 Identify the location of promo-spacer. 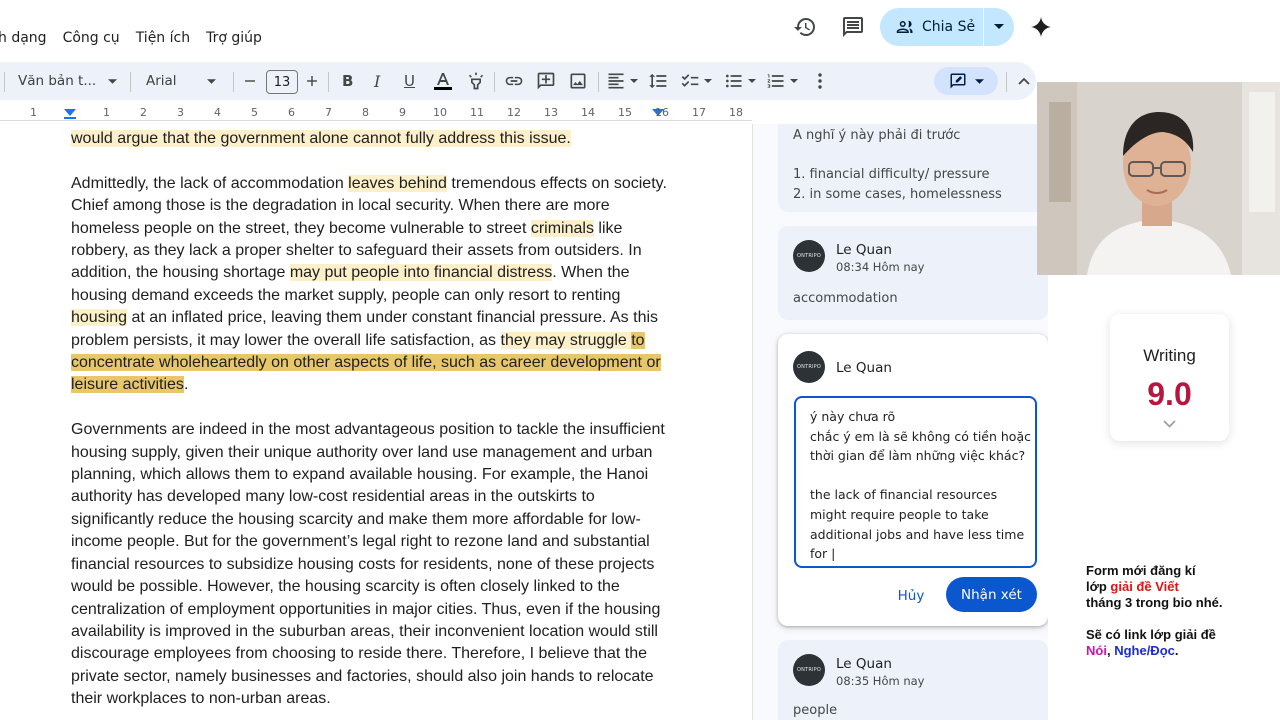
(1181, 619).